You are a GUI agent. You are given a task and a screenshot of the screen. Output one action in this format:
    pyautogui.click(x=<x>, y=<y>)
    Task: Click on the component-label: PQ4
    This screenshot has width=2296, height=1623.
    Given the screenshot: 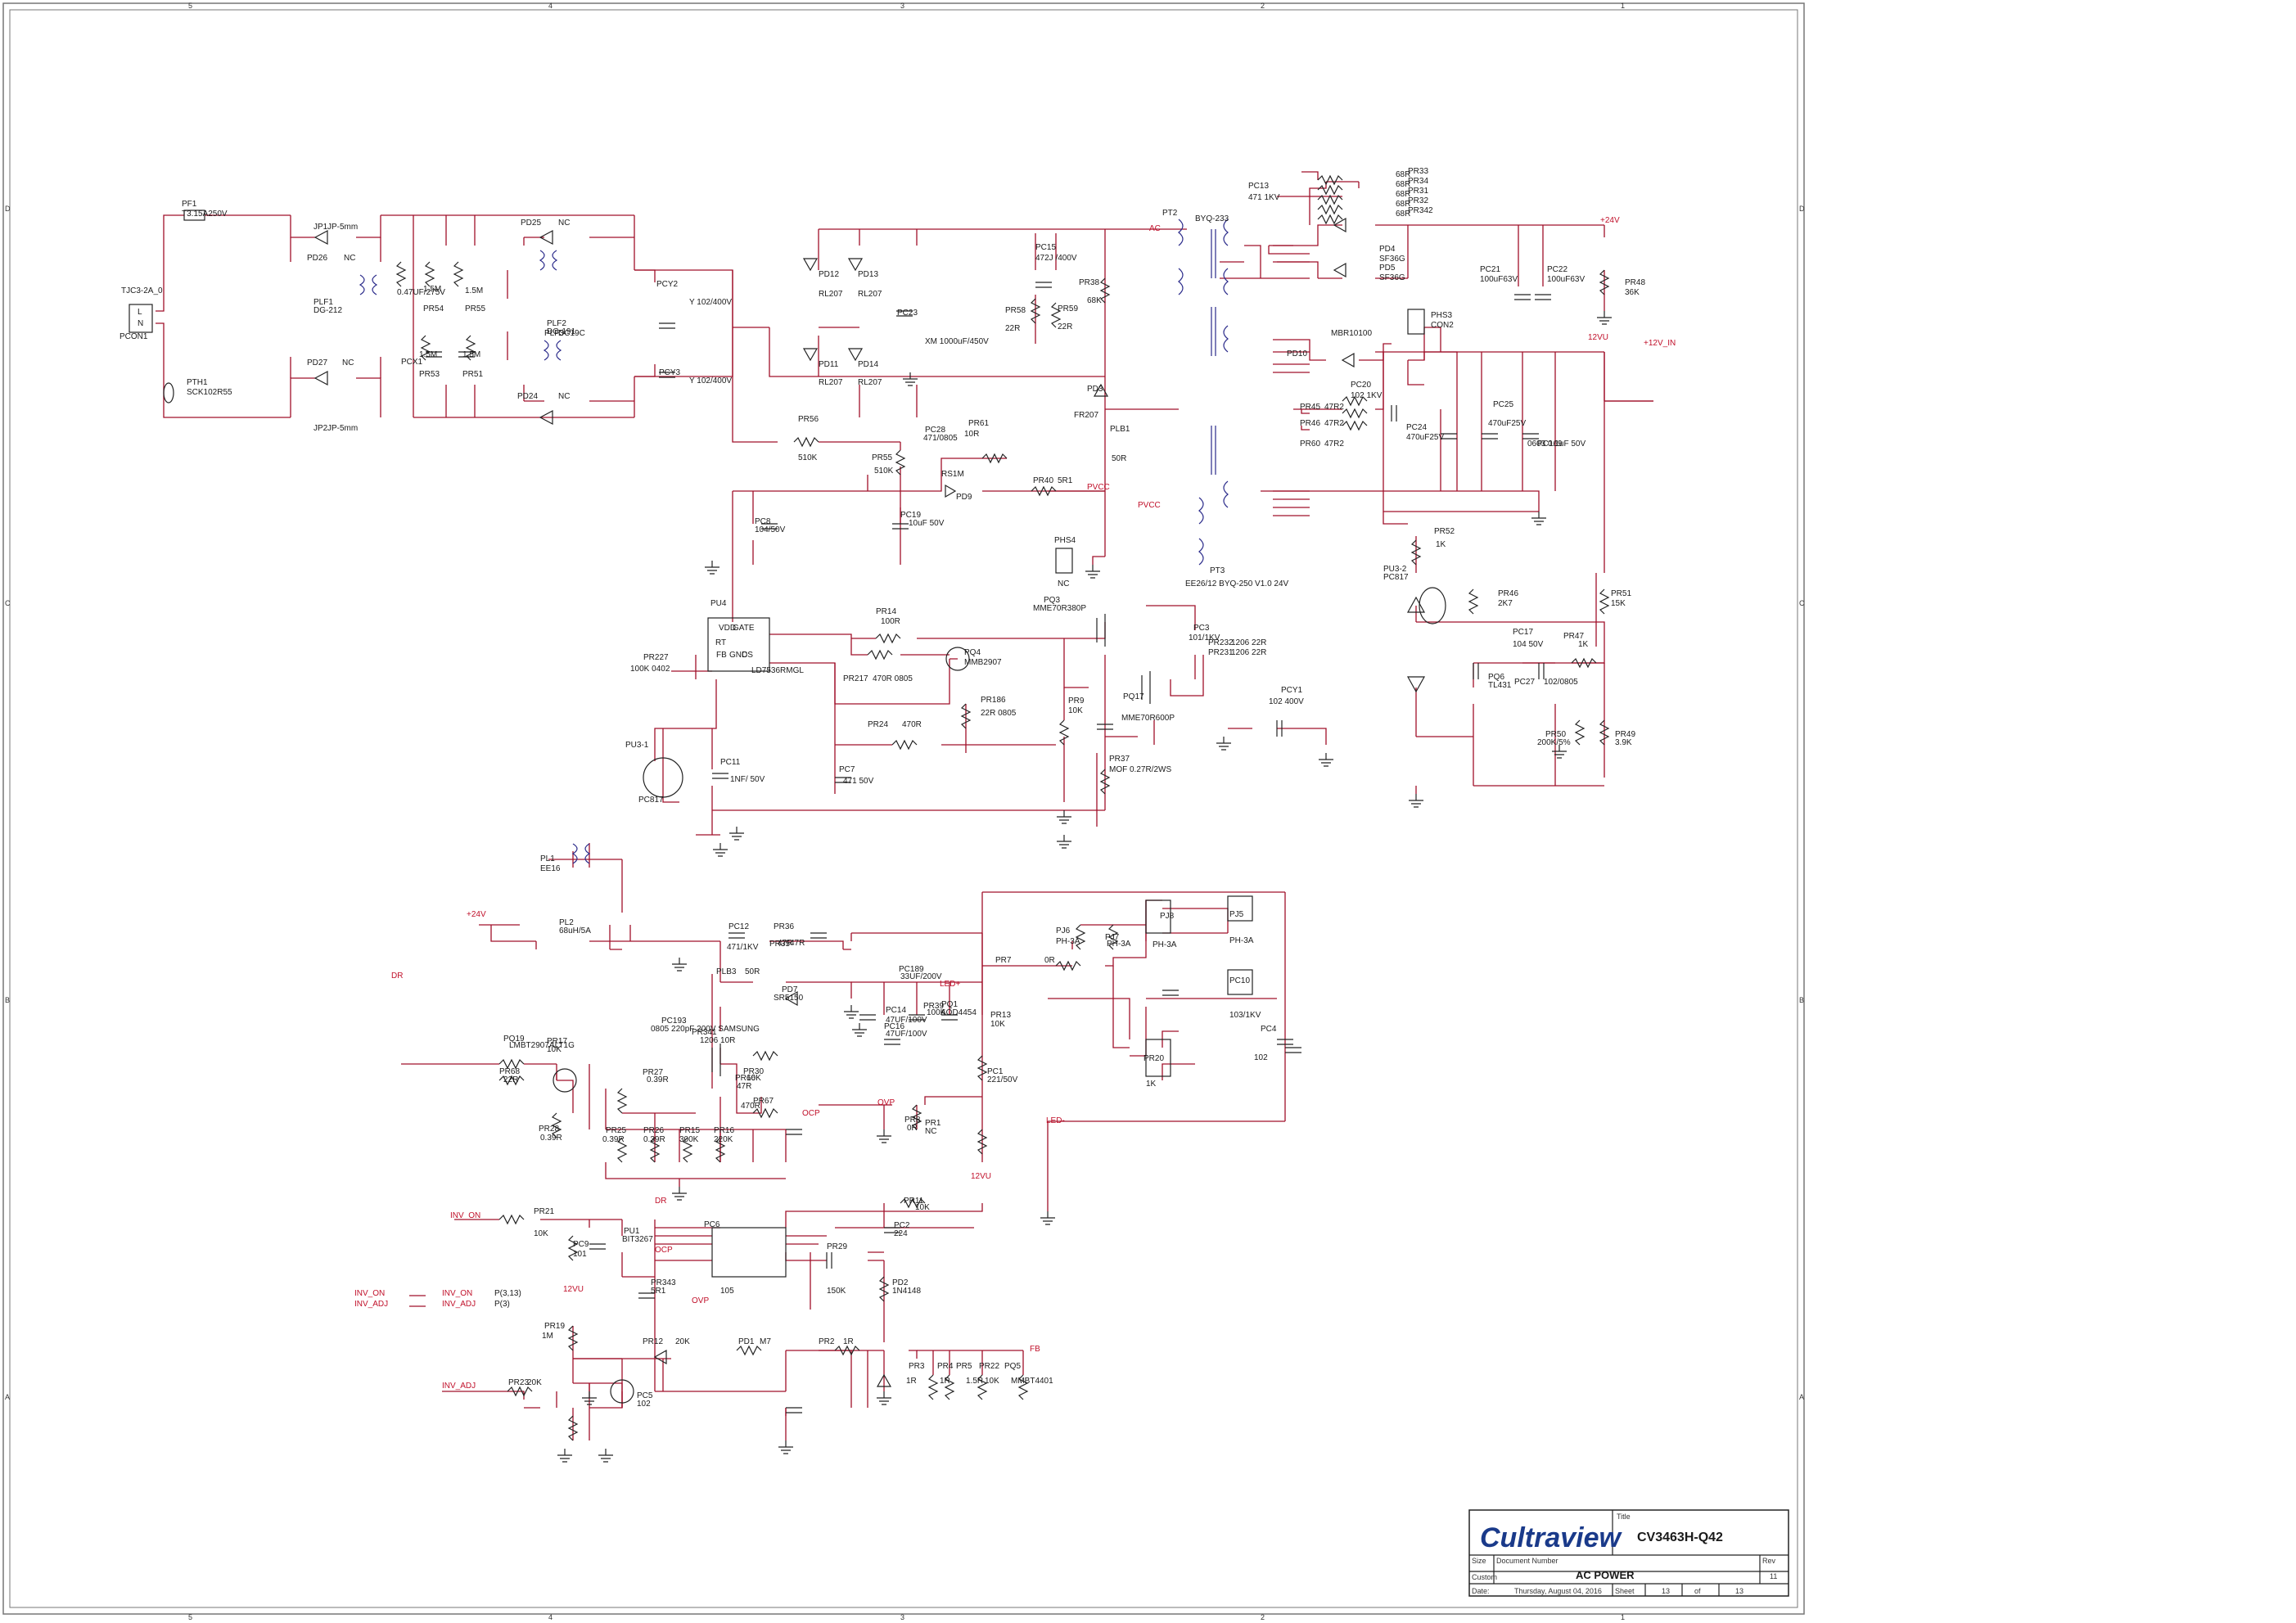 What is the action you would take?
    pyautogui.click(x=972, y=652)
    